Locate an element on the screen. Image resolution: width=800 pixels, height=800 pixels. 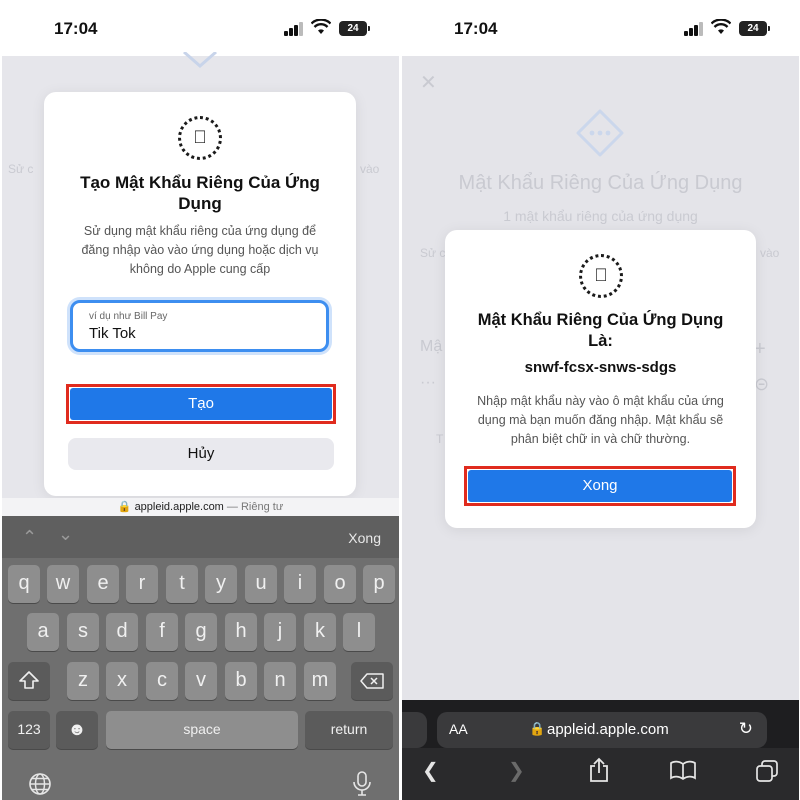
input-placeholder: ví dụ như Bill Pay is located at coordinates (128, 316).